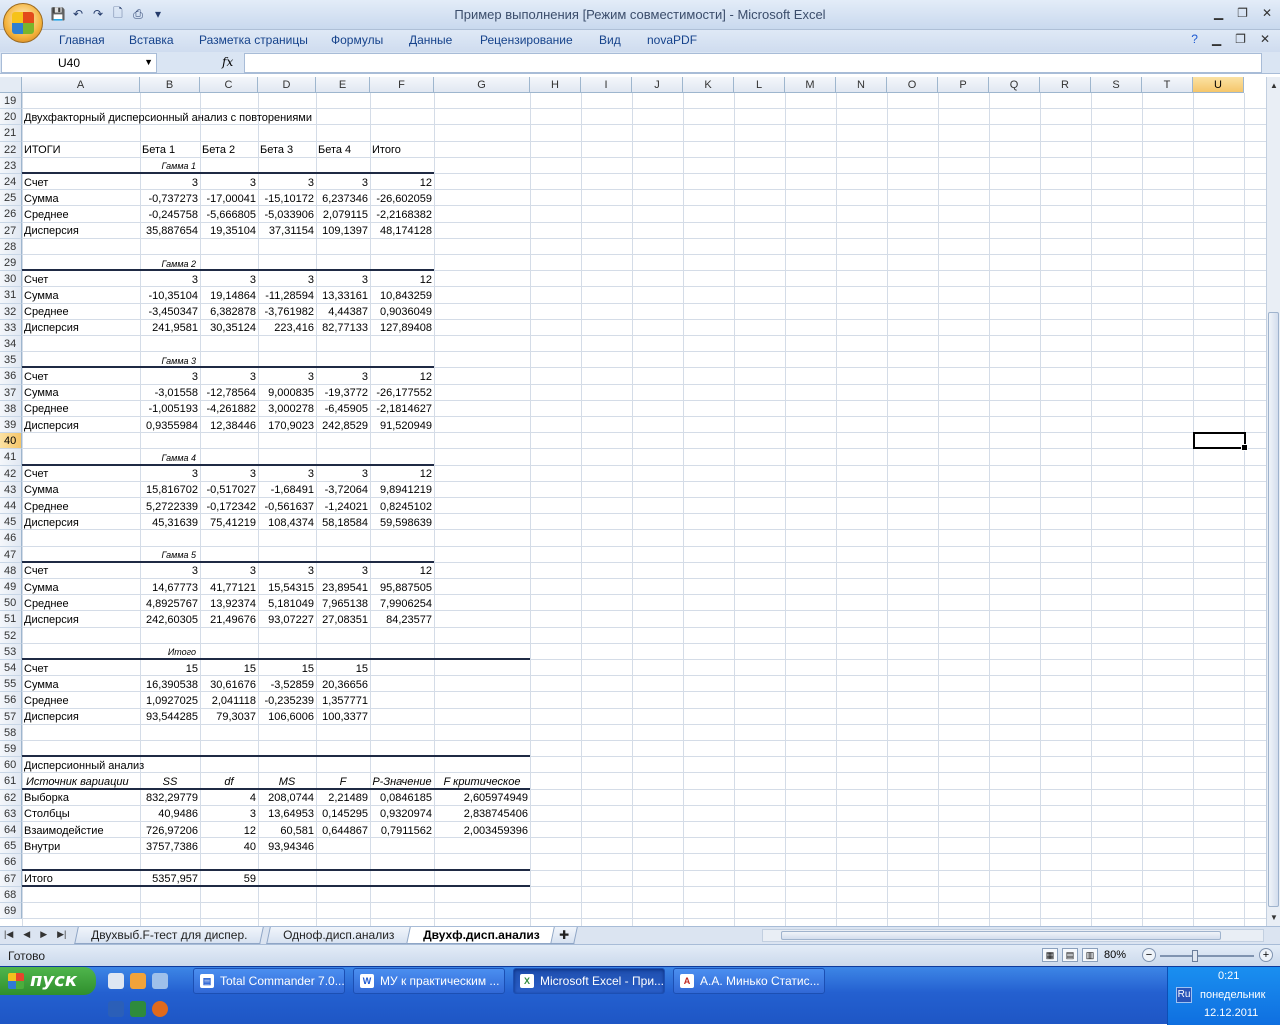 Image resolution: width=1280 pixels, height=1025 pixels. I want to click on stat-value: 2,079115, so click(343, 215).